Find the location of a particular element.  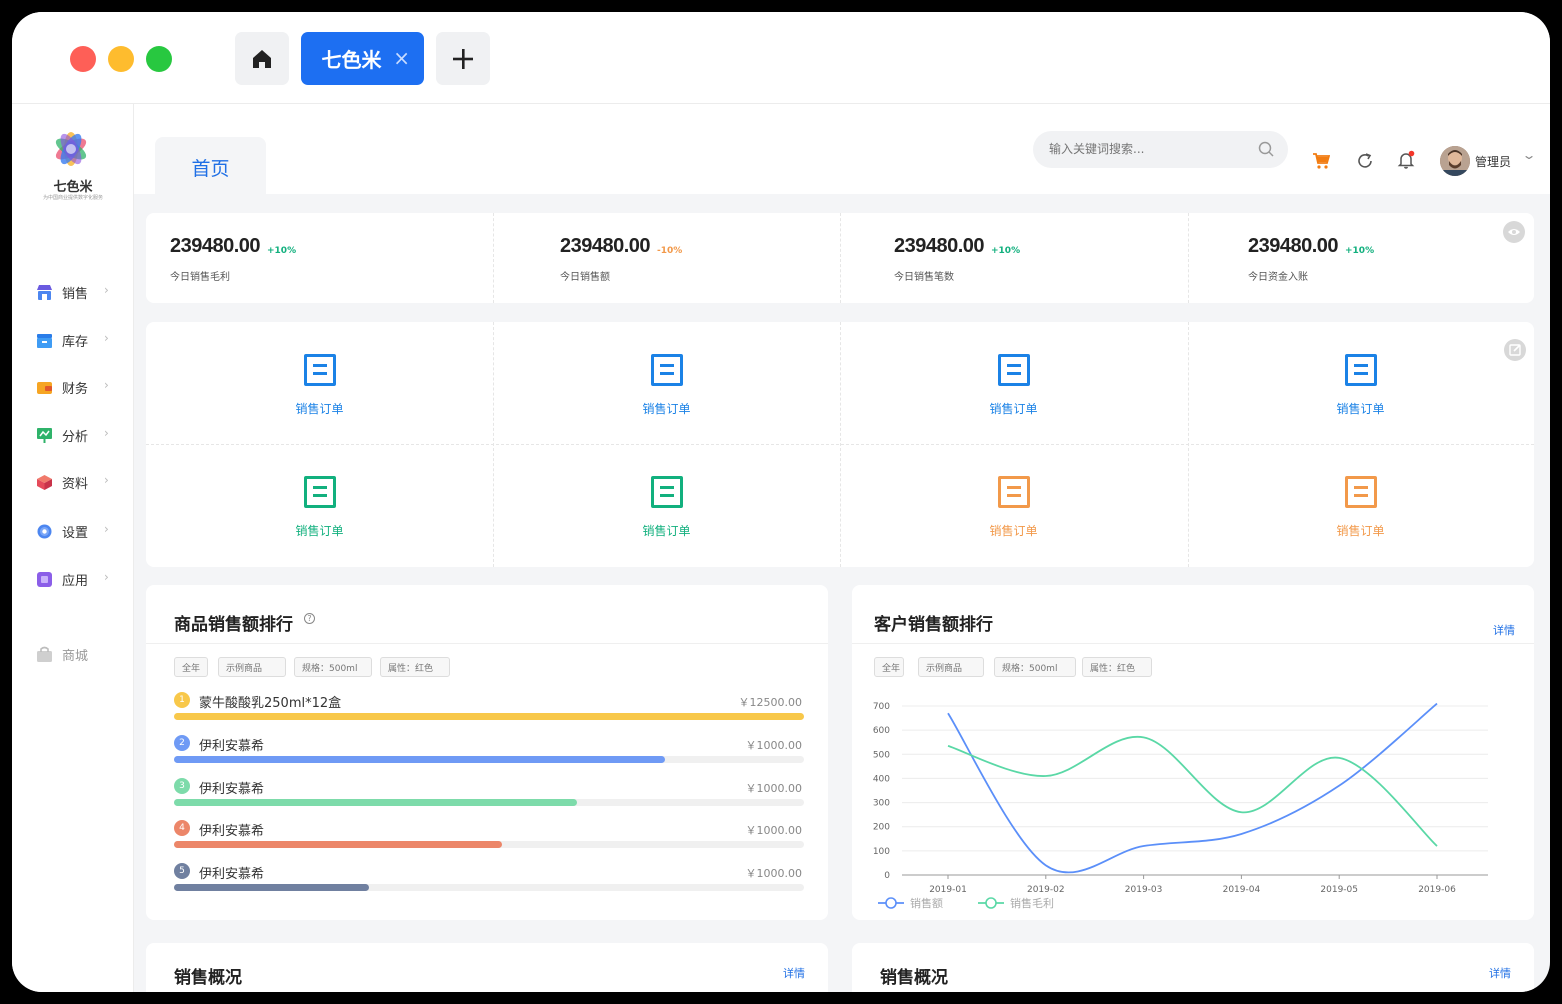

rank-badge: 2 is located at coordinates (182, 742).